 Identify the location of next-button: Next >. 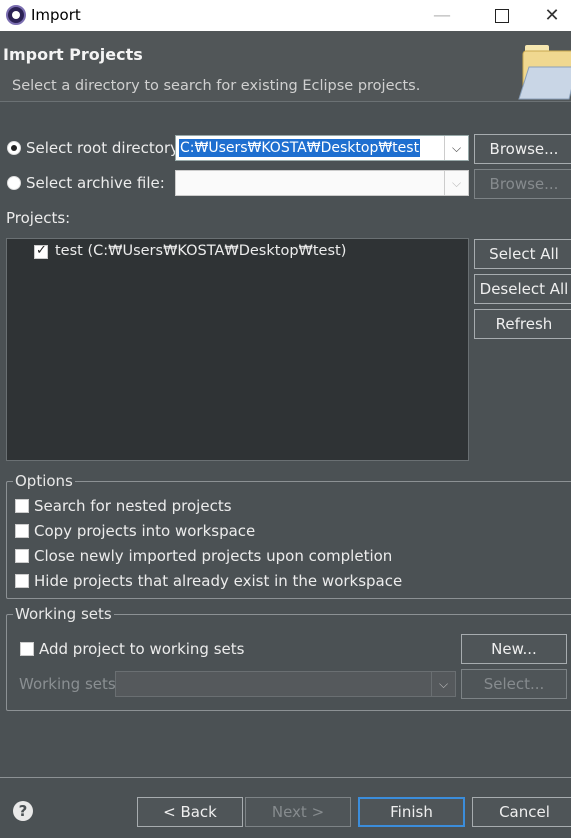
(298, 812).